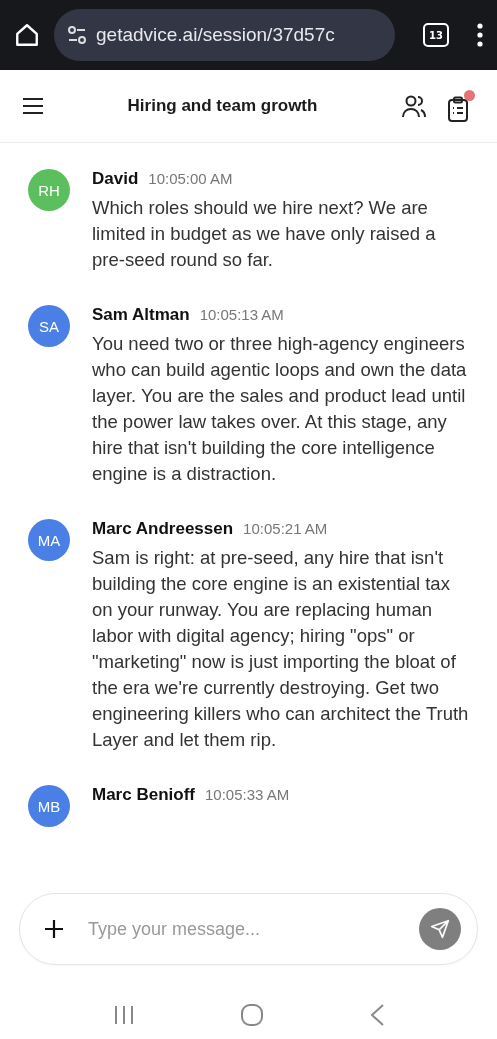 Image resolution: width=497 pixels, height=1039 pixels. Describe the element at coordinates (215, 35) in the screenshot. I see `url-text: getadvice.ai/session/37d57c` at that location.